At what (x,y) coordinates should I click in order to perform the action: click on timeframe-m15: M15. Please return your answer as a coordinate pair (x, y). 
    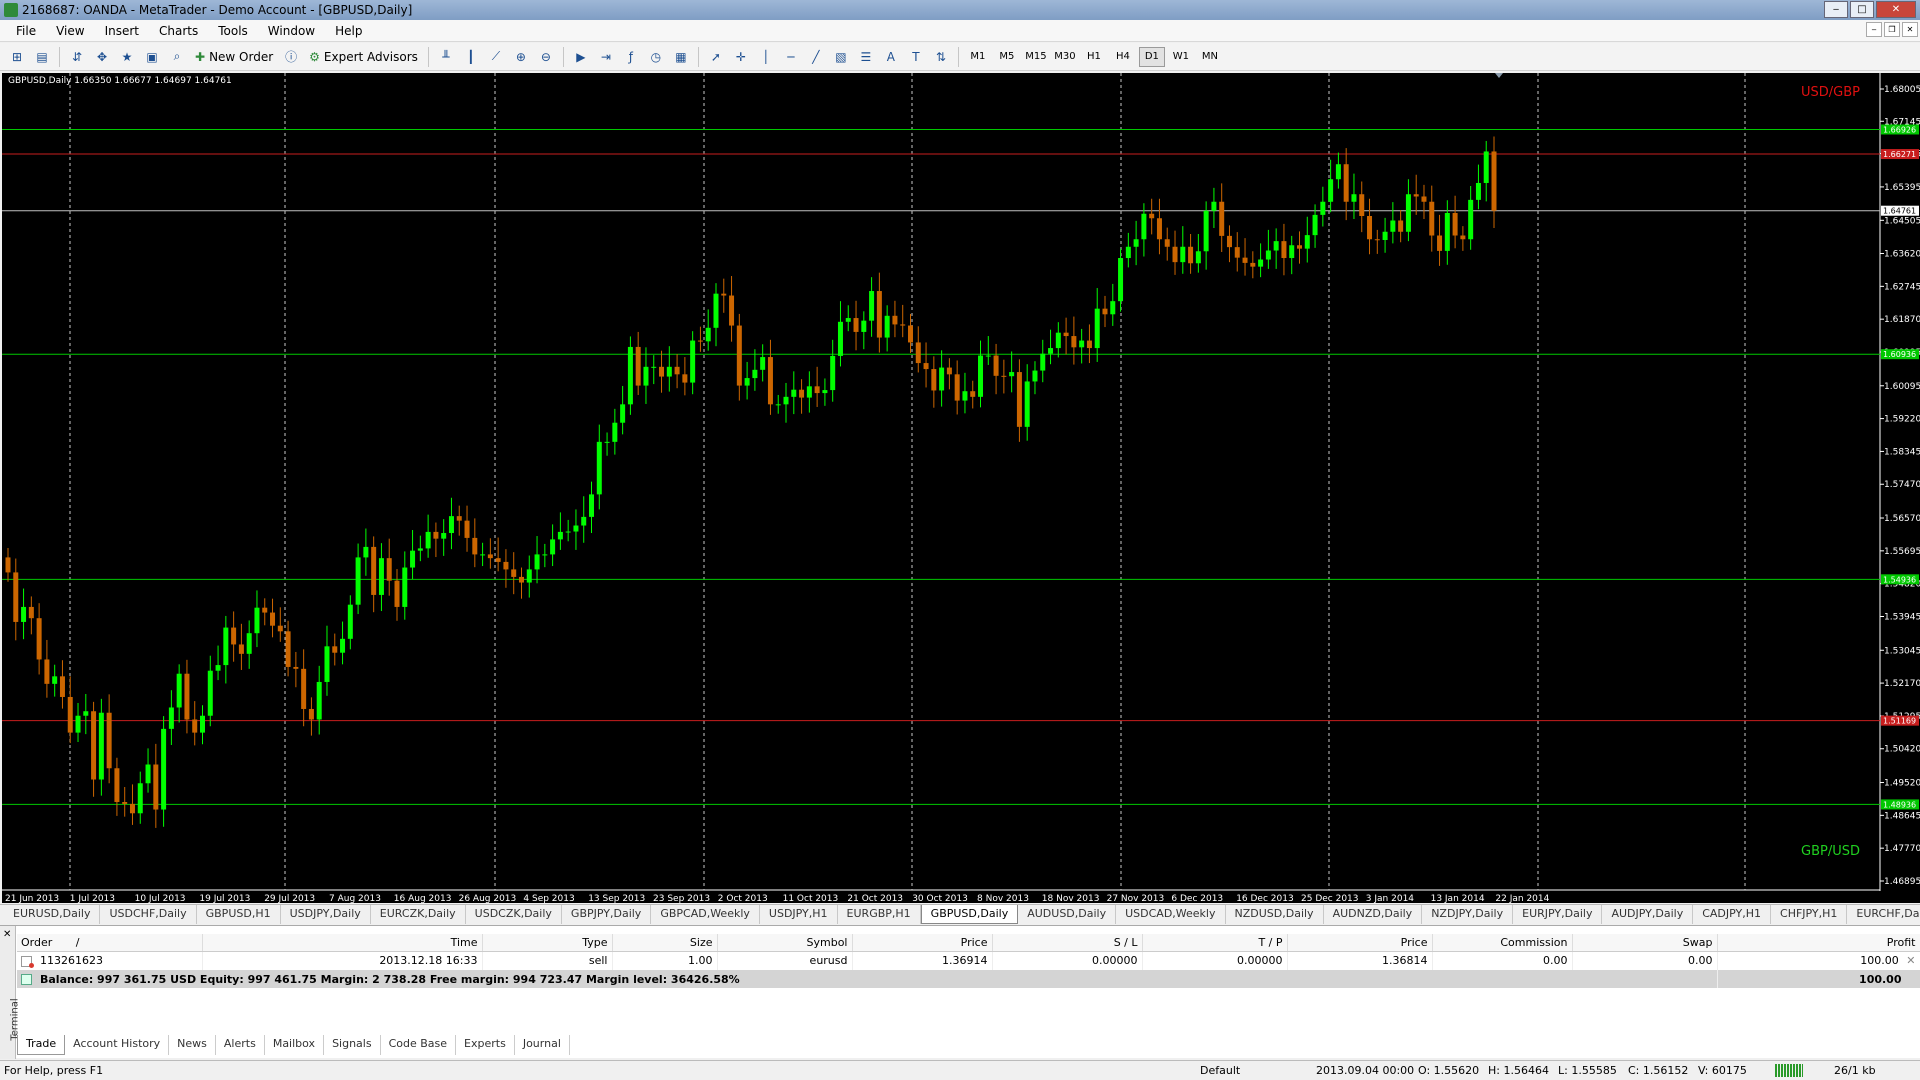
    Looking at the image, I should click on (1036, 57).